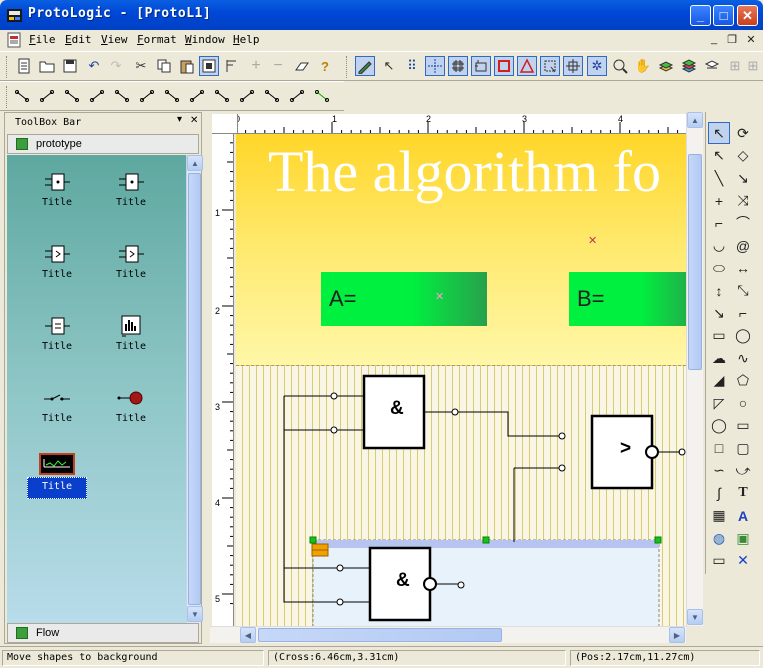  Describe the element at coordinates (743, 133) in the screenshot. I see `rotate-icon: ⟳` at that location.